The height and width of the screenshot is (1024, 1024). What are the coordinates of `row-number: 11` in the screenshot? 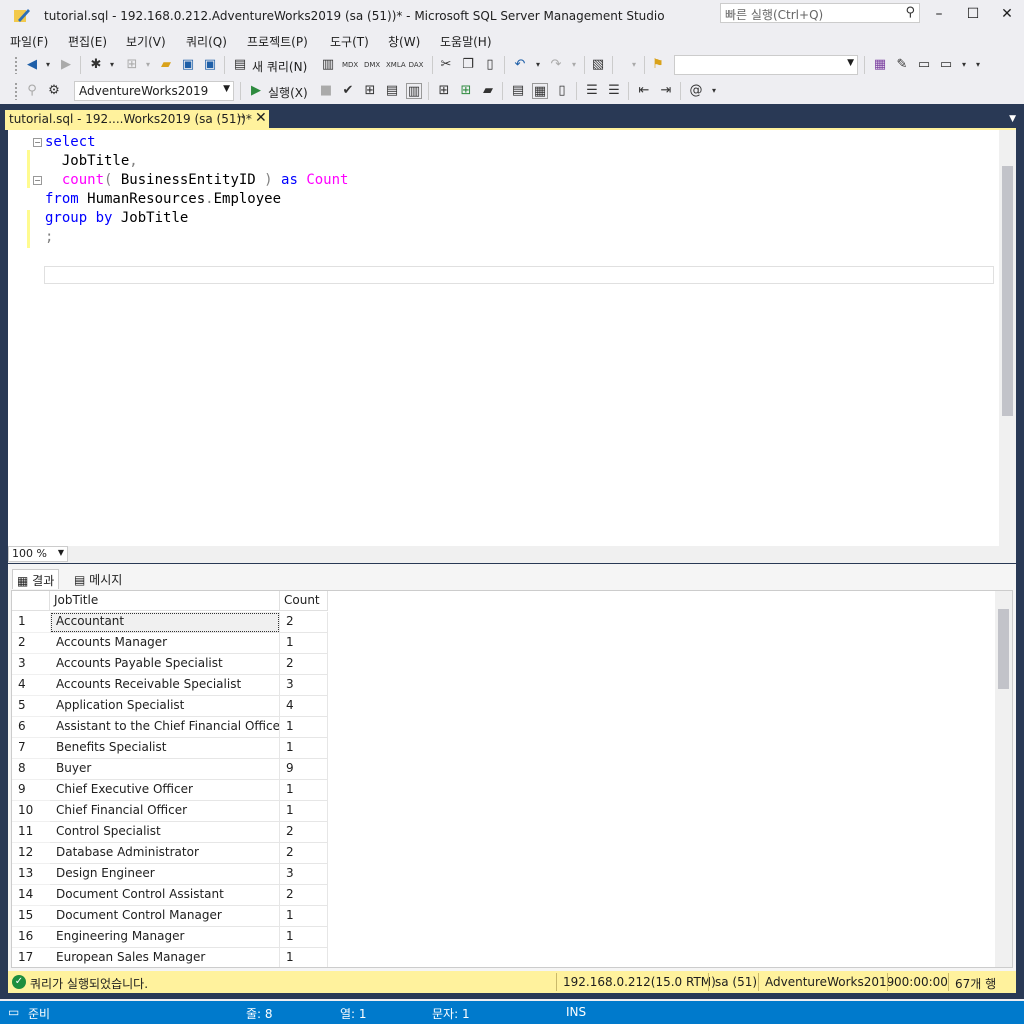 It's located at (31, 832).